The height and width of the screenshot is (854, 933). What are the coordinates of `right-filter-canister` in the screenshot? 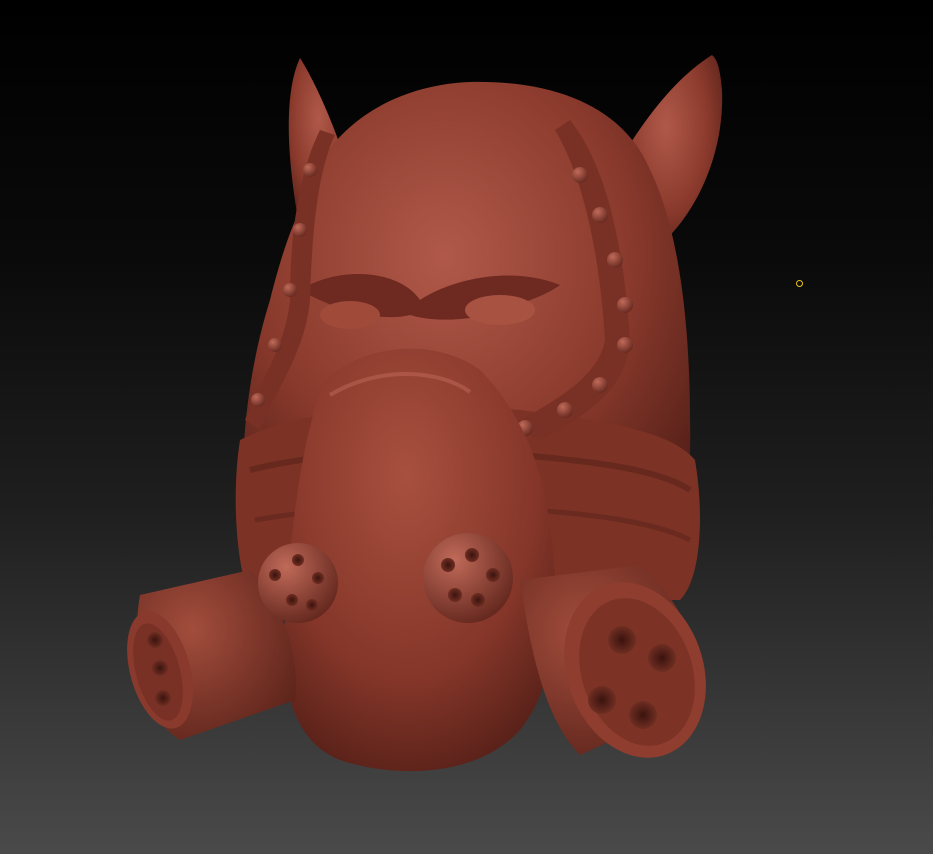 It's located at (613, 661).